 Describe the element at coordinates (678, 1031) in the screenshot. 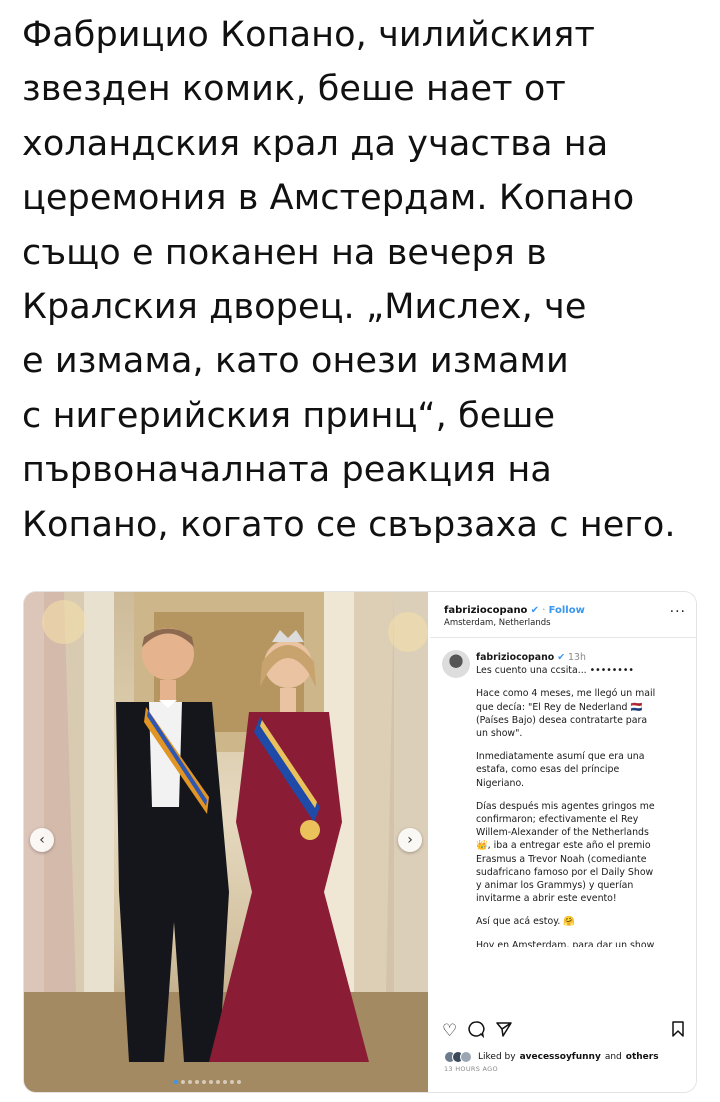

I see `bookmark-icon` at that location.